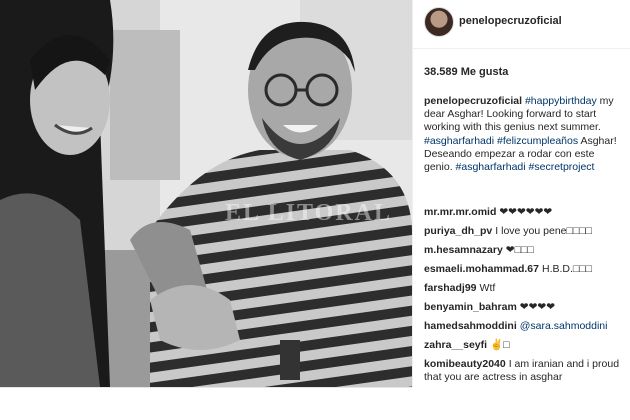 This screenshot has height=420, width=630. I want to click on comment-text: H.B.D.□□□, so click(566, 269).